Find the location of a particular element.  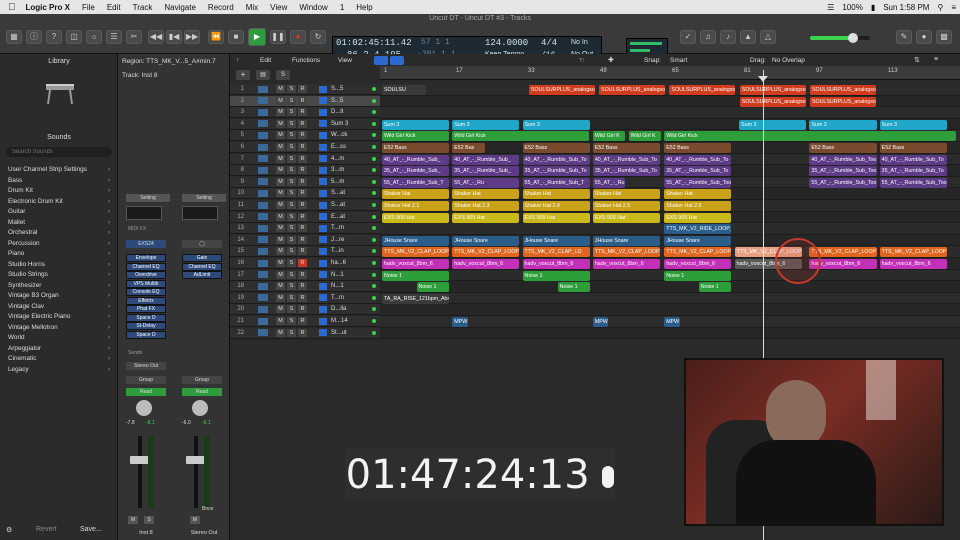

pencil-tool-icon: ✚ is located at coordinates (611, 60).